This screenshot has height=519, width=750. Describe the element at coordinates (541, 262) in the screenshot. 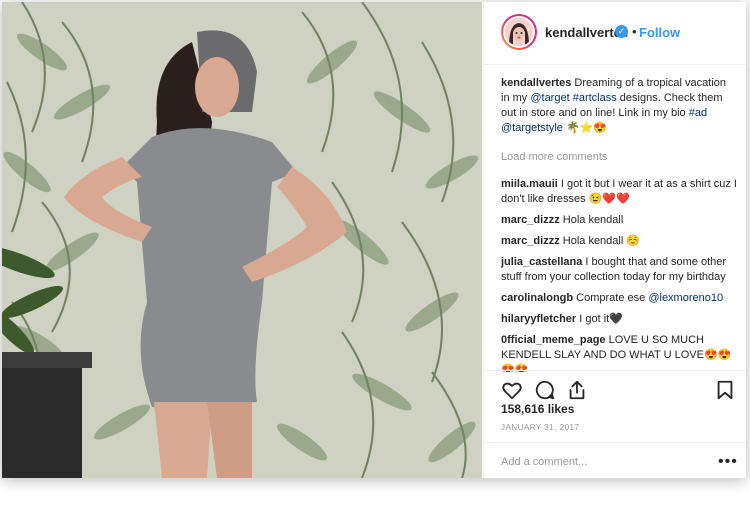

I see `comment-username: julia_castellana` at that location.